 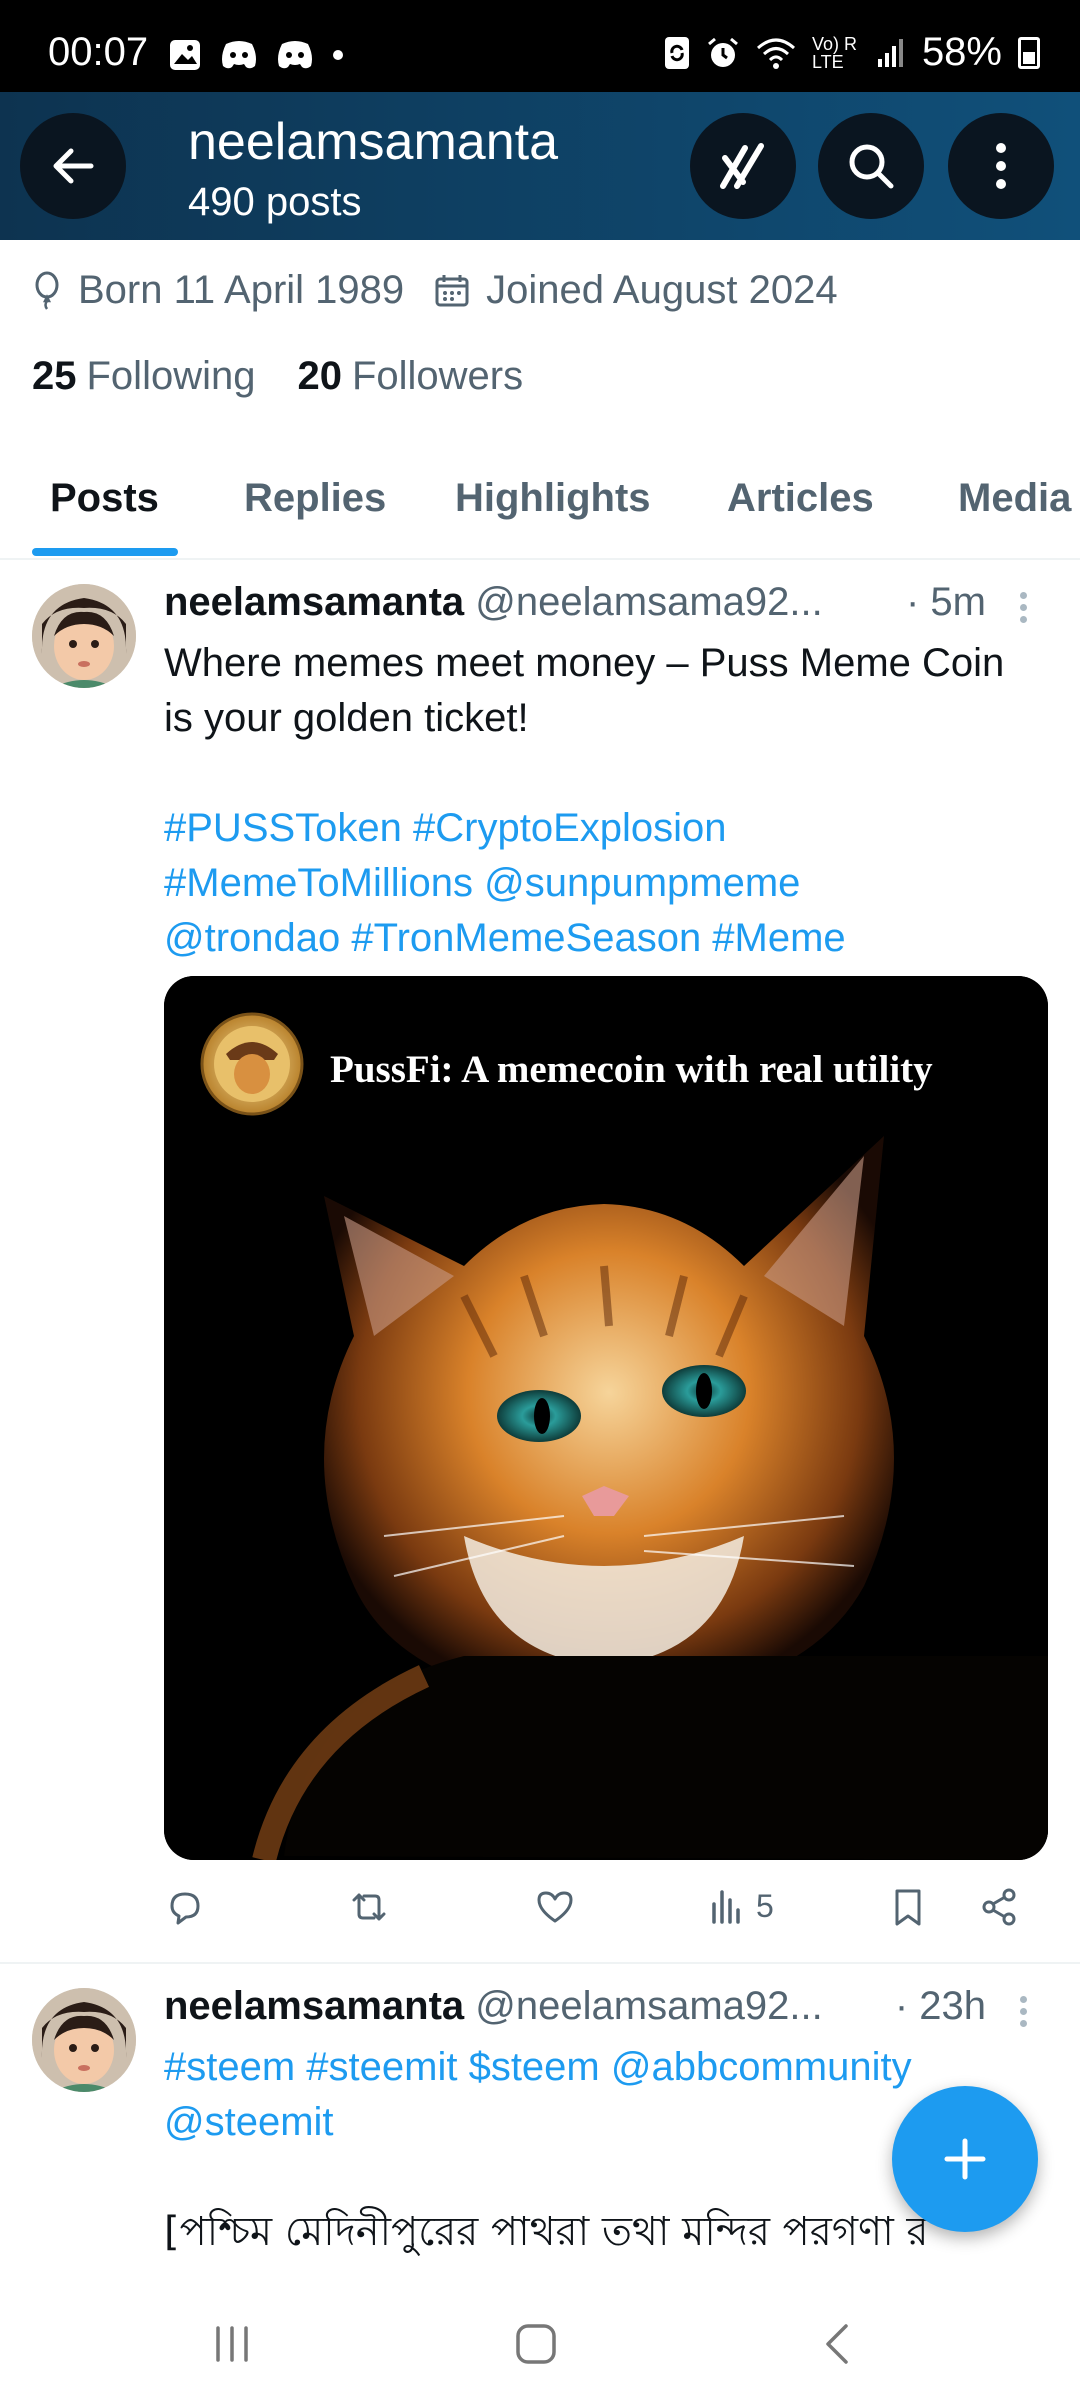 I want to click on balloon-icon, so click(x=47, y=290).